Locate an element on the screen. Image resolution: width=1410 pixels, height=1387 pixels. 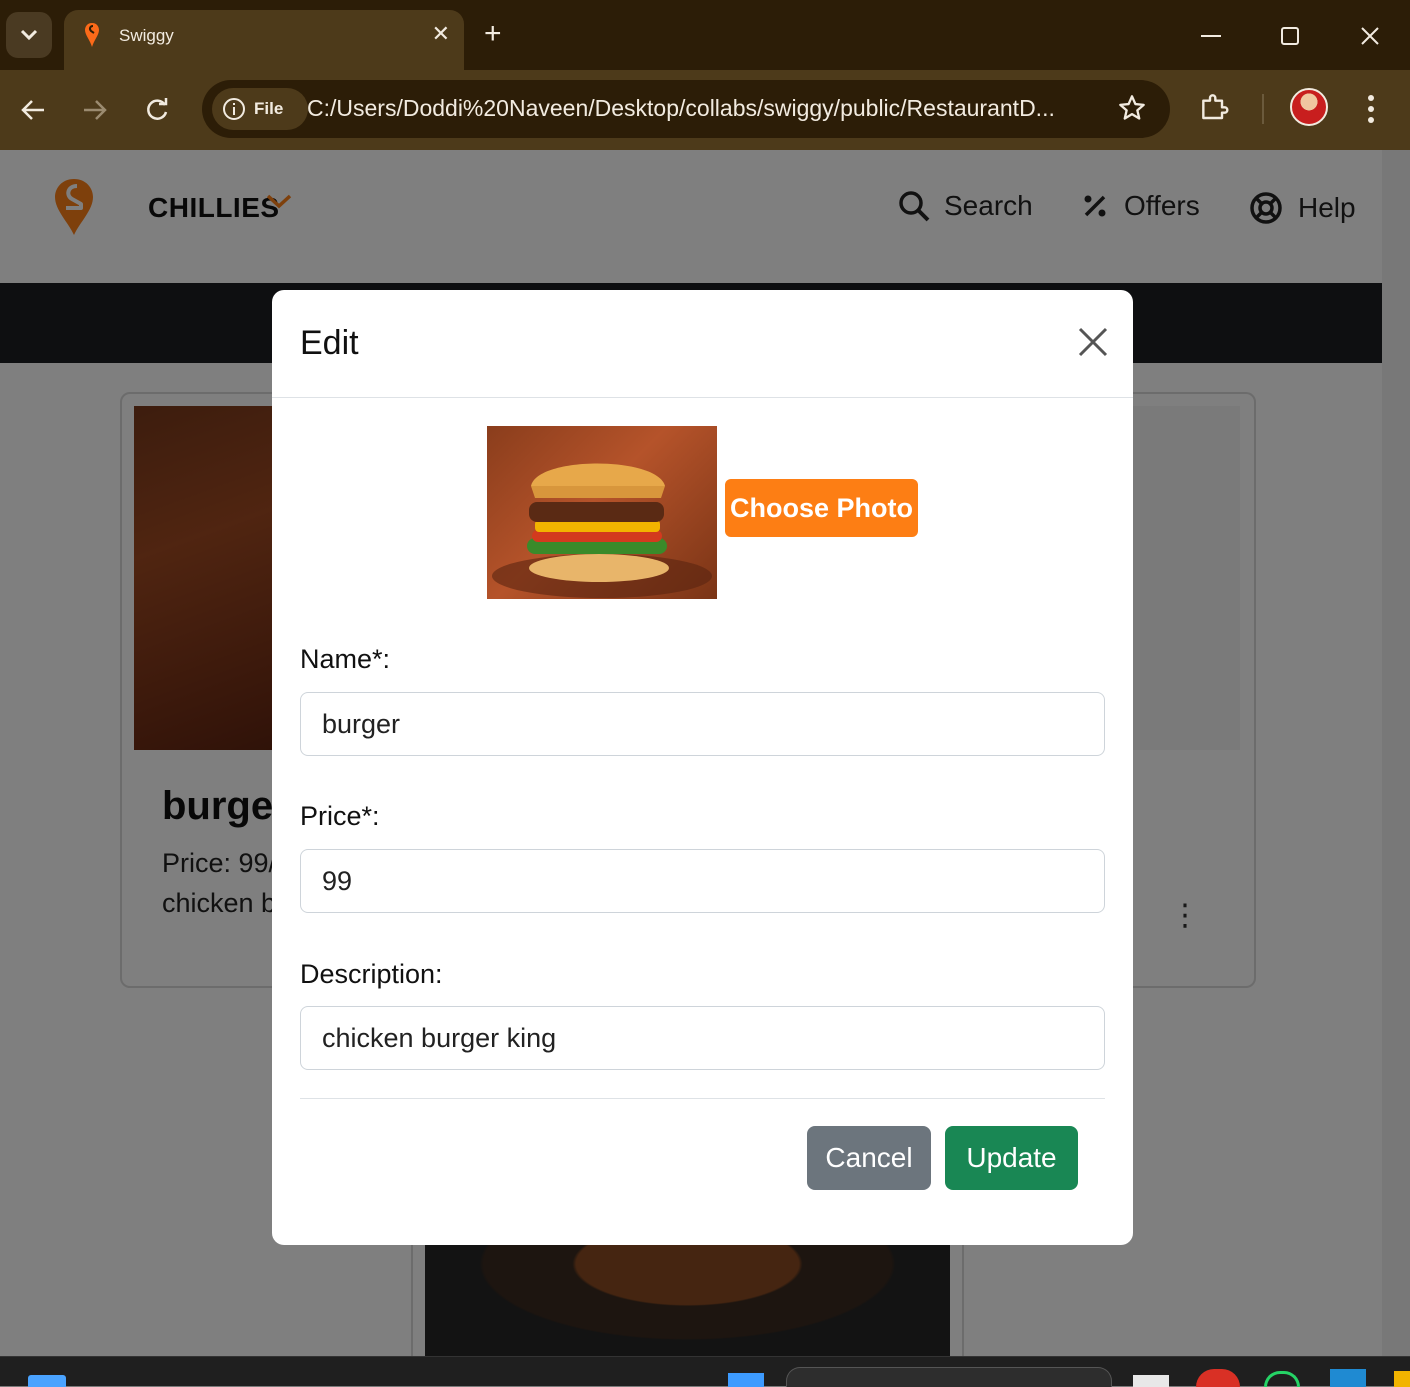
menu-icon is located at coordinates (1371, 109).